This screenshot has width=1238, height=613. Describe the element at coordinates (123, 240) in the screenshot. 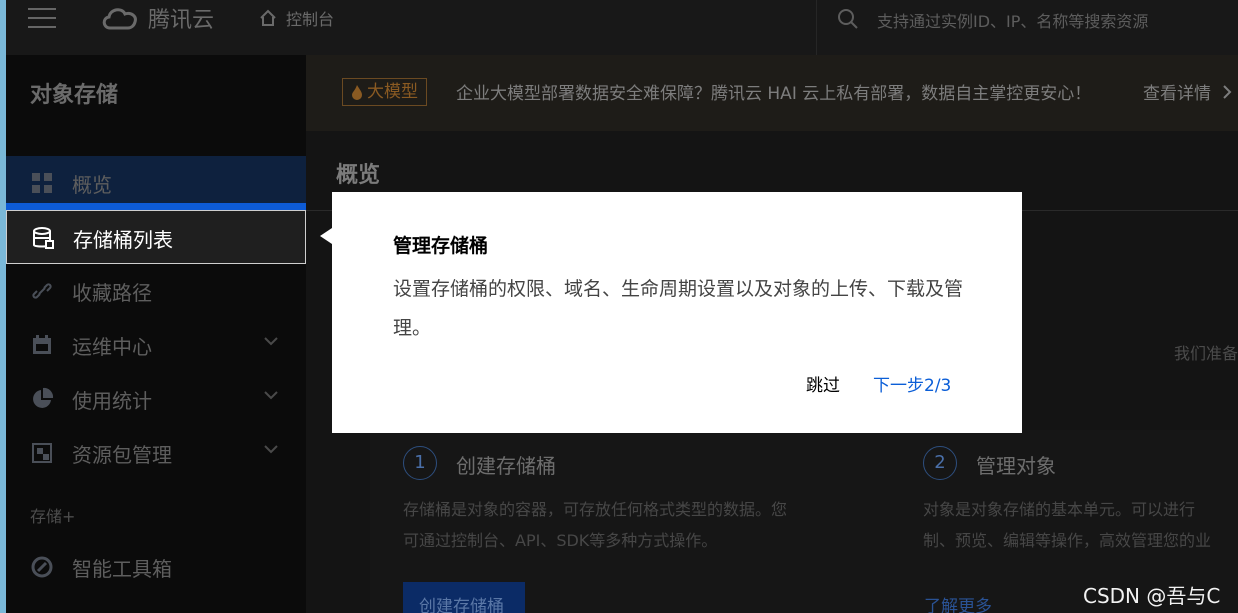

I see `sidebar-item-label: 存储桶列表` at that location.